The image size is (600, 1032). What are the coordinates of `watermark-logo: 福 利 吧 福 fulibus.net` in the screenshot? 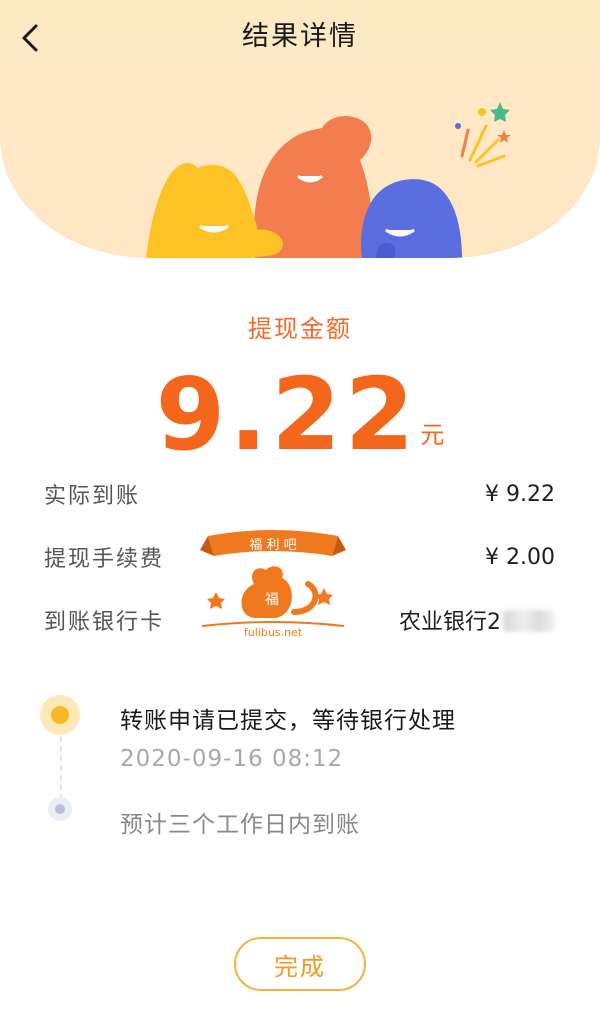 It's located at (273, 584).